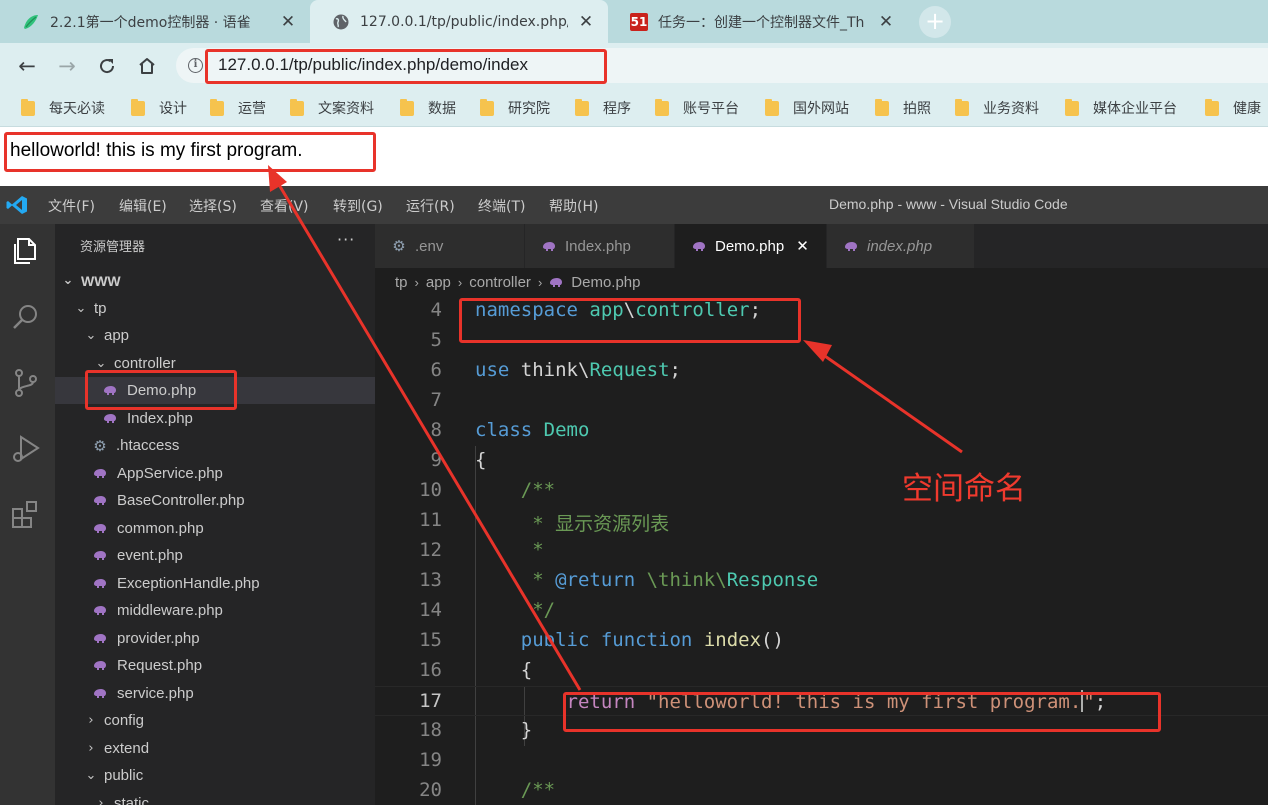 The height and width of the screenshot is (805, 1268). What do you see at coordinates (332, 108) in the screenshot?
I see `bookmark-folder: 文案资料` at bounding box center [332, 108].